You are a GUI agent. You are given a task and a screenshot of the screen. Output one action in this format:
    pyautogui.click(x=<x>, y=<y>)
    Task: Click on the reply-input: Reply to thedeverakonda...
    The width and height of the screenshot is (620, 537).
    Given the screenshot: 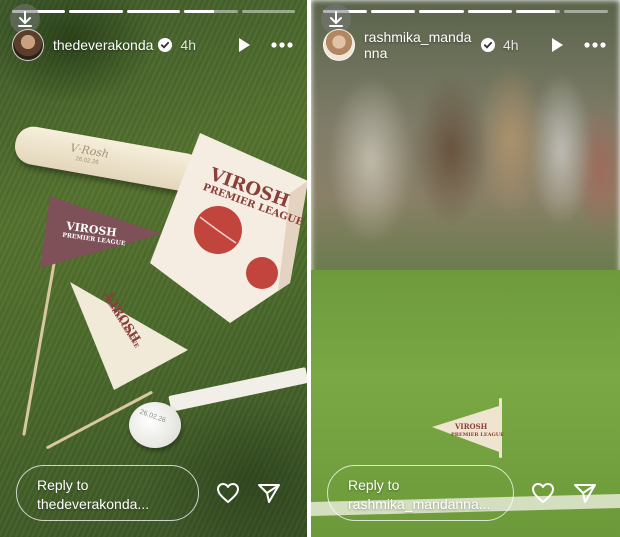 What is the action you would take?
    pyautogui.click(x=107, y=493)
    